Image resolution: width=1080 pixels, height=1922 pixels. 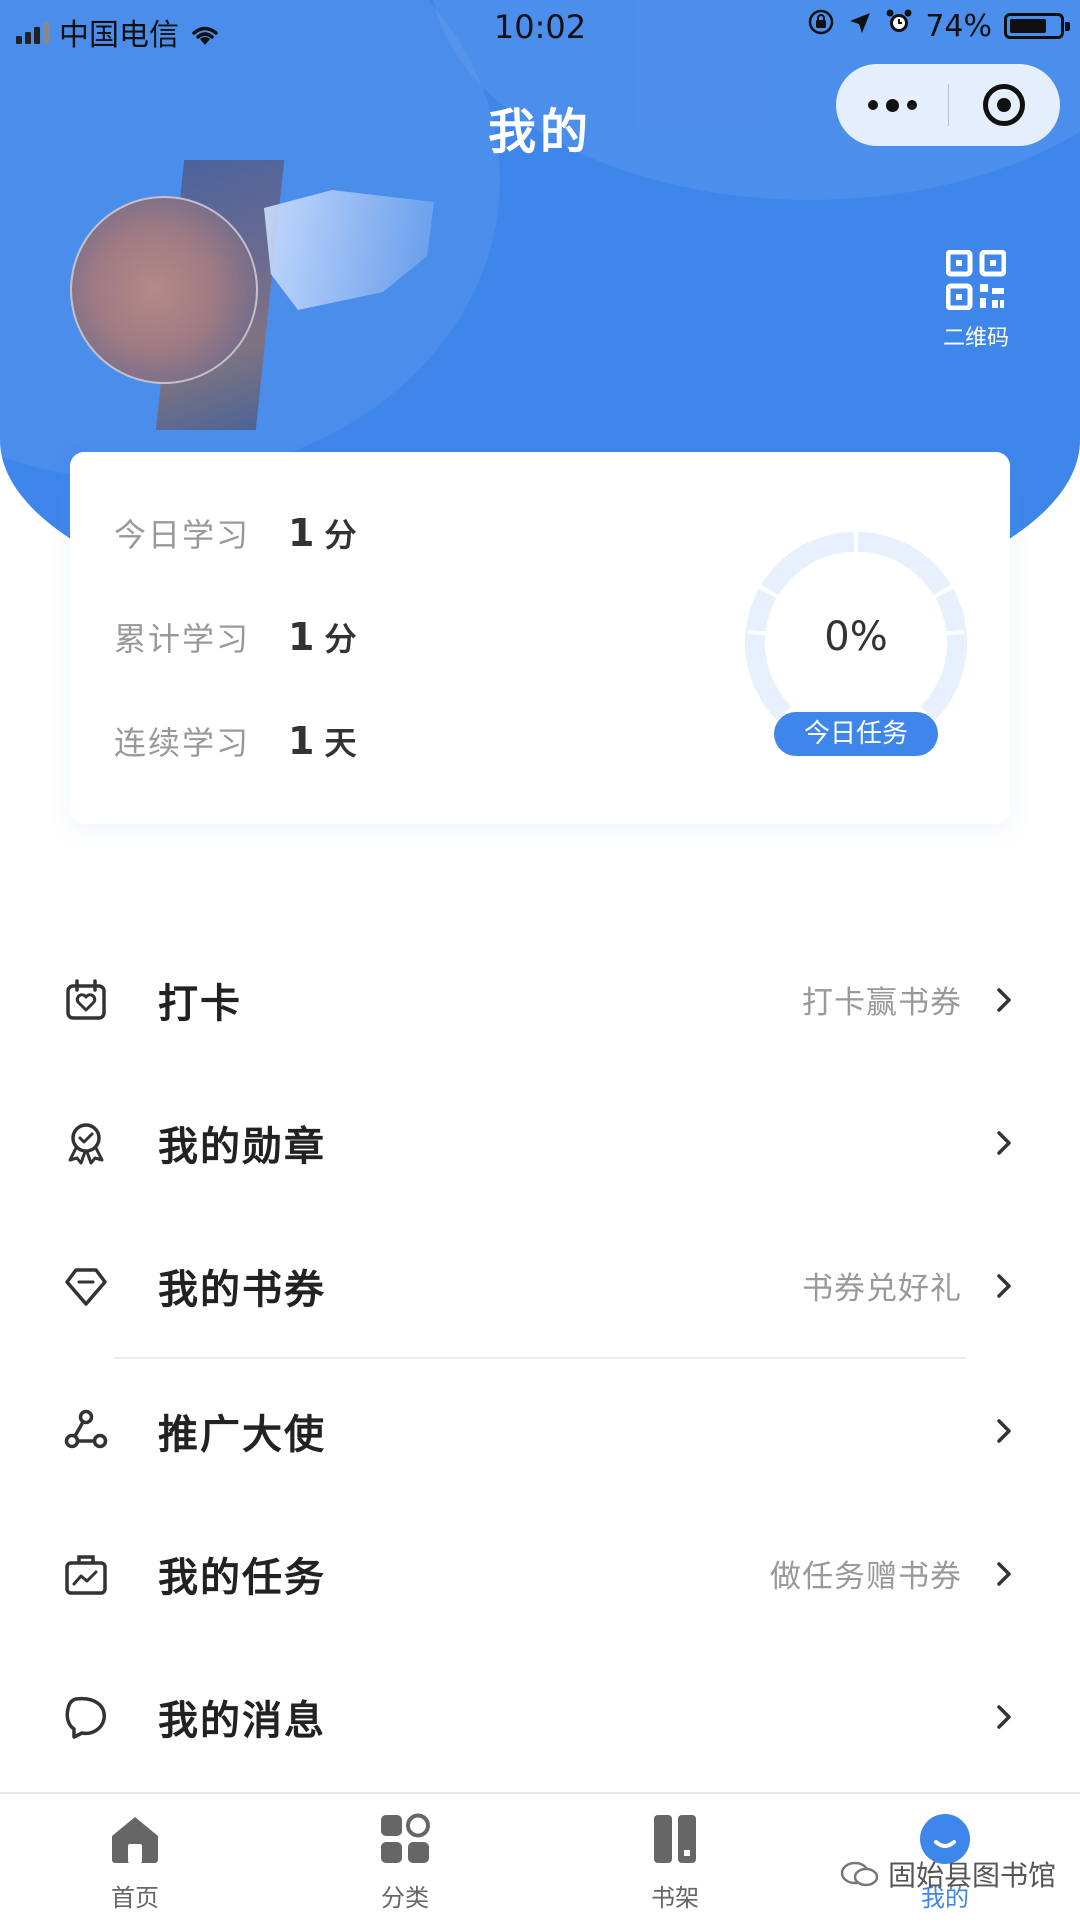 What do you see at coordinates (164, 290) in the screenshot?
I see `avatar` at bounding box center [164, 290].